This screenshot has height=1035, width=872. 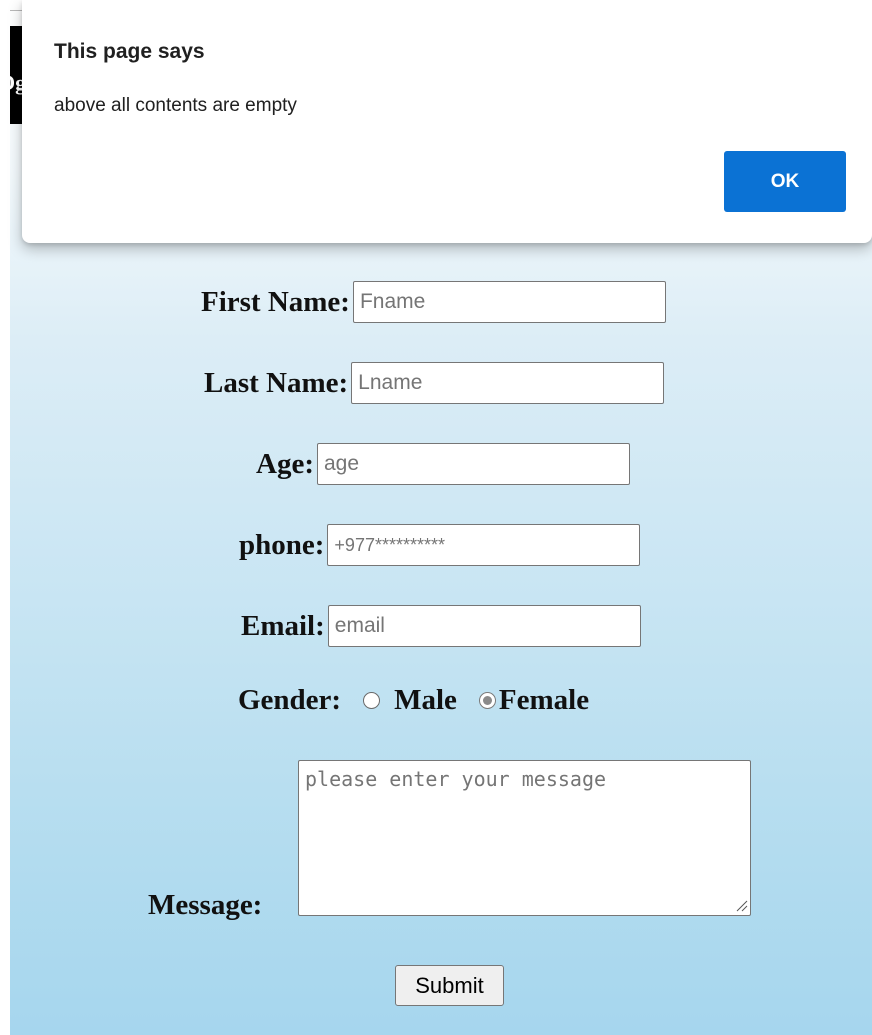 What do you see at coordinates (290, 700) in the screenshot?
I see `gender-label: Gender:` at bounding box center [290, 700].